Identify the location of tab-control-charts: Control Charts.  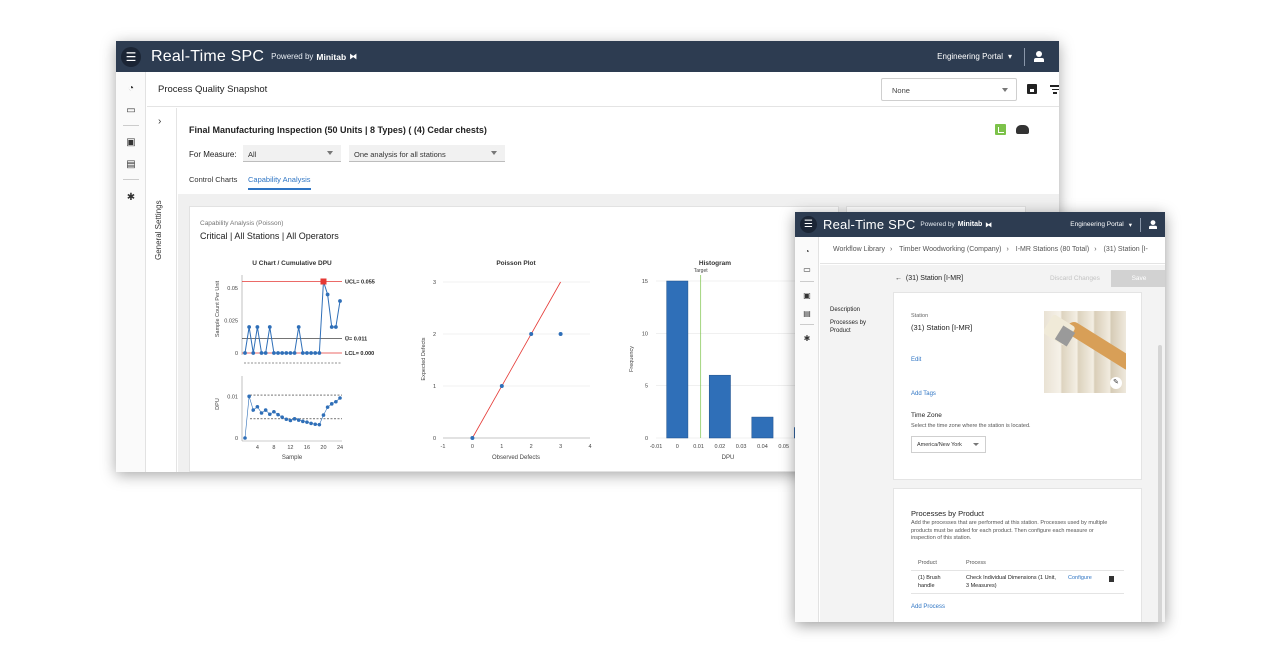
(213, 179).